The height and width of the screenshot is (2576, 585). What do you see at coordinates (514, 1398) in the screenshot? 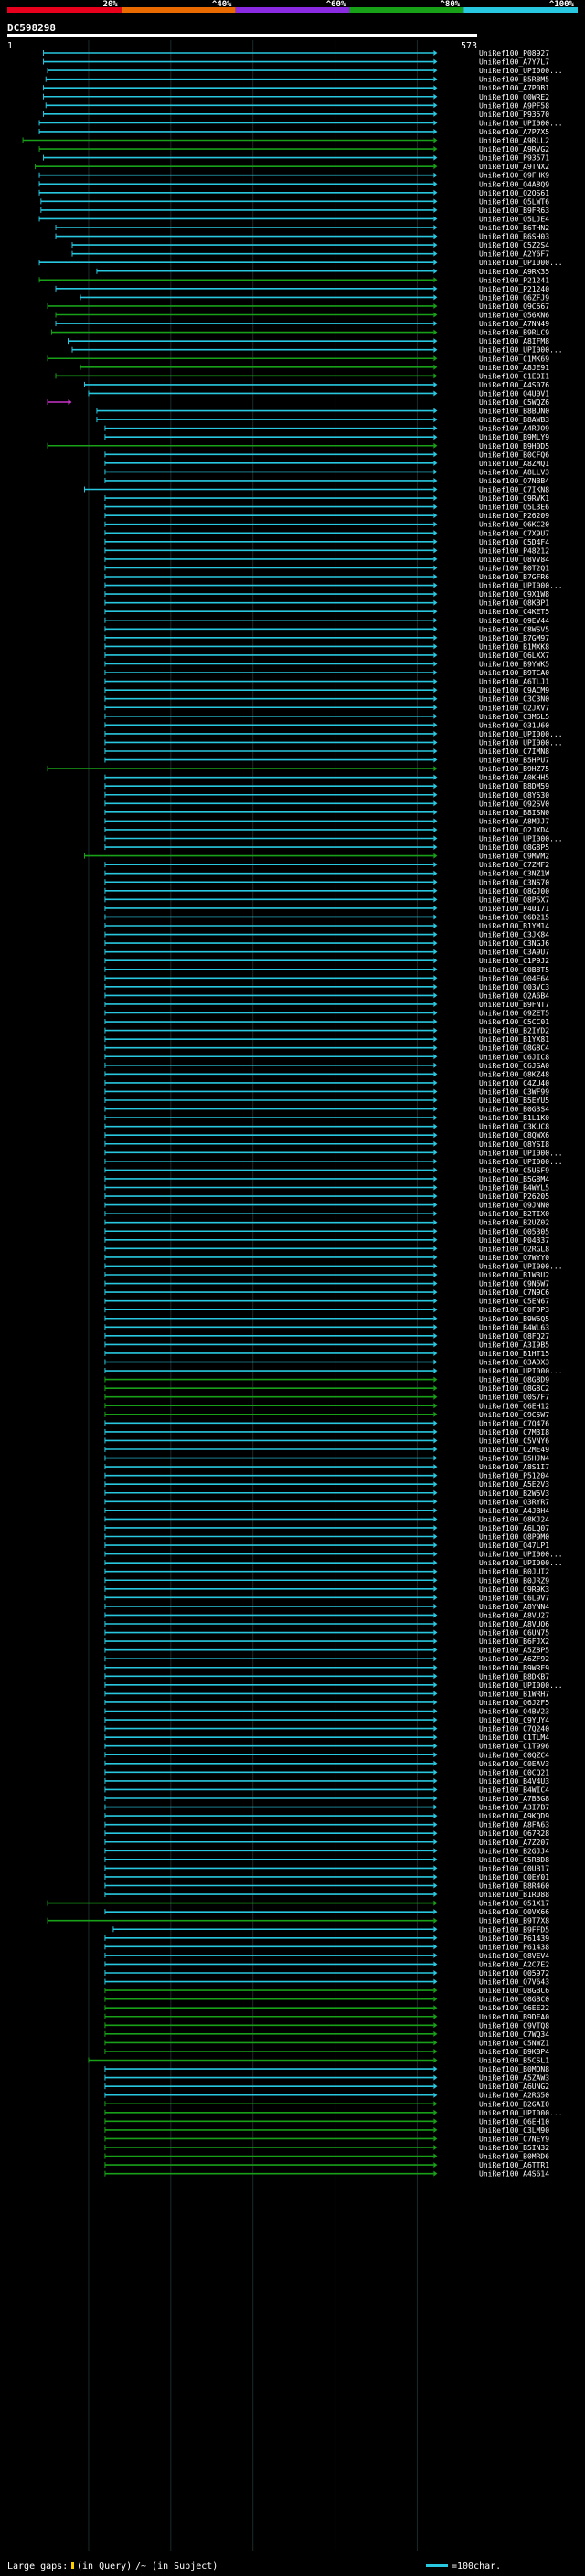
I see `hit-label: UniRef100_Q0S7F7` at bounding box center [514, 1398].